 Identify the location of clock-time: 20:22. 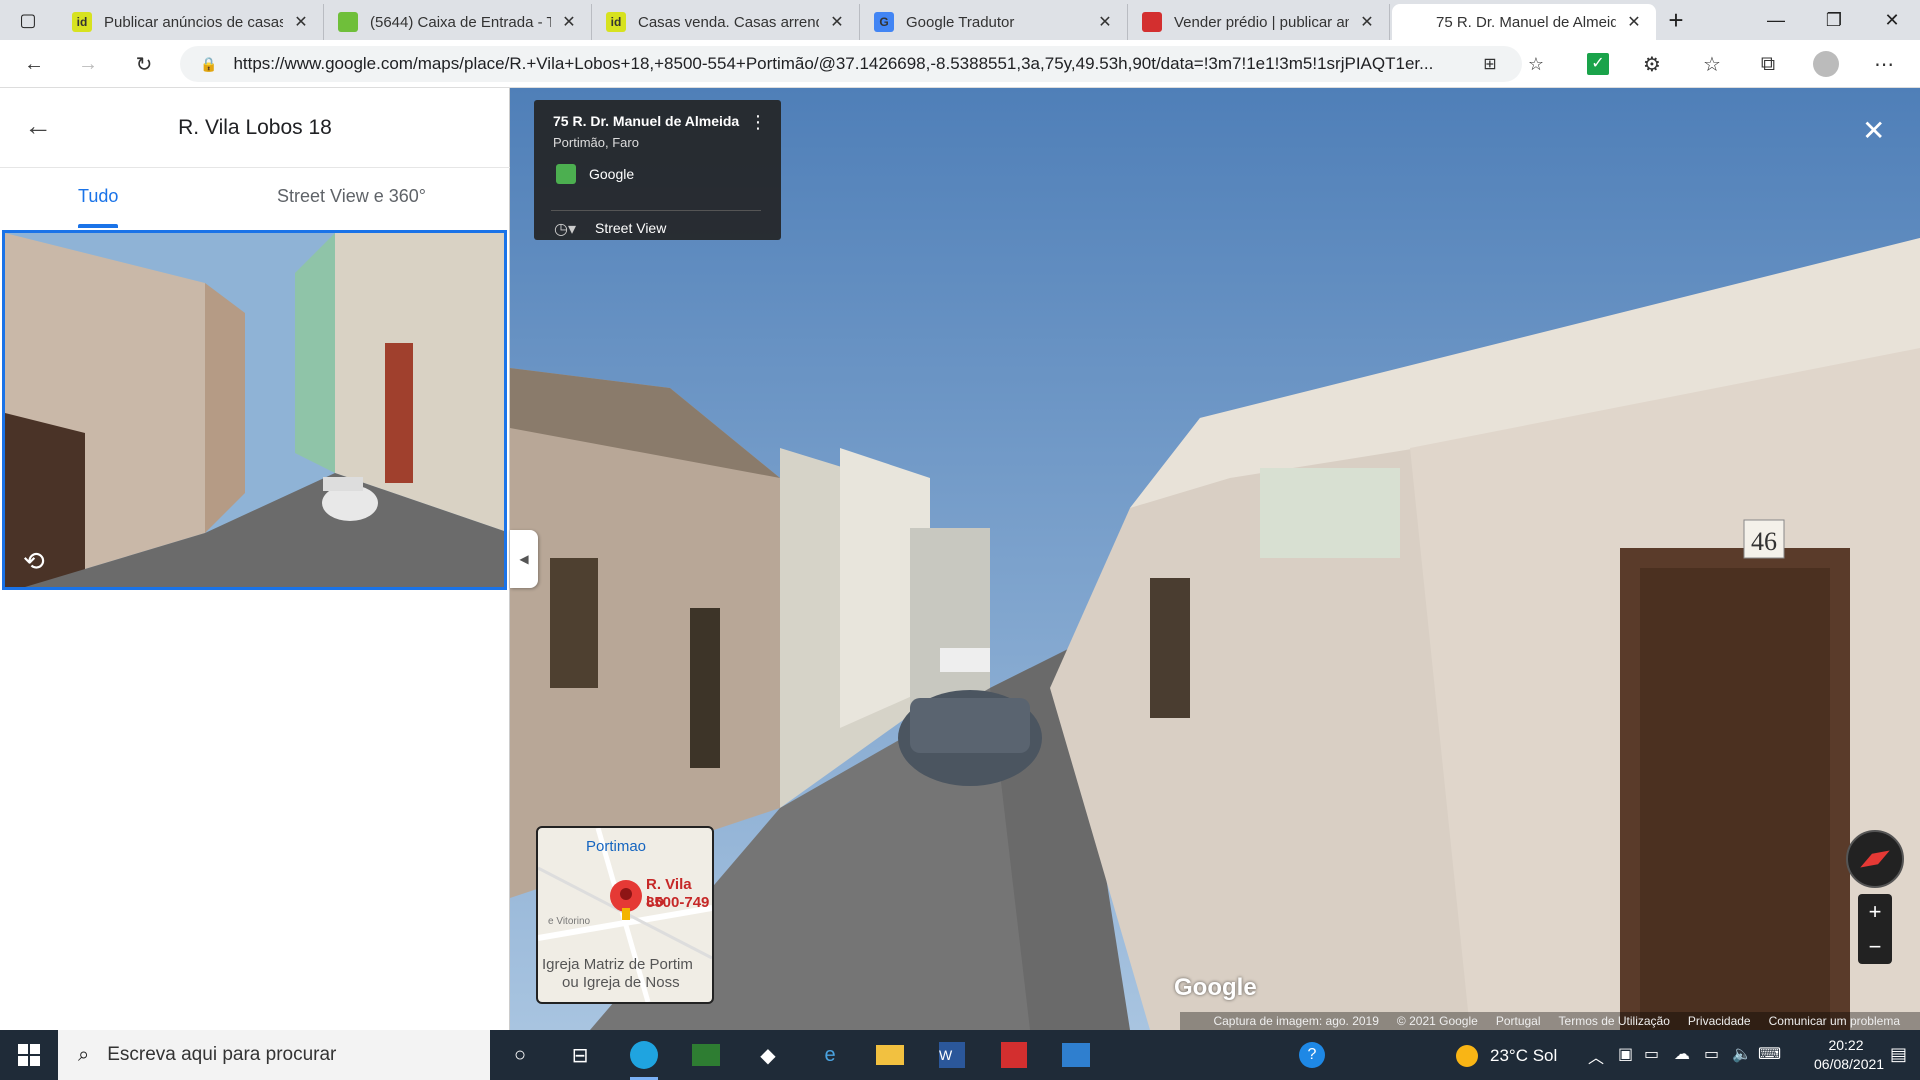
(1846, 1045).